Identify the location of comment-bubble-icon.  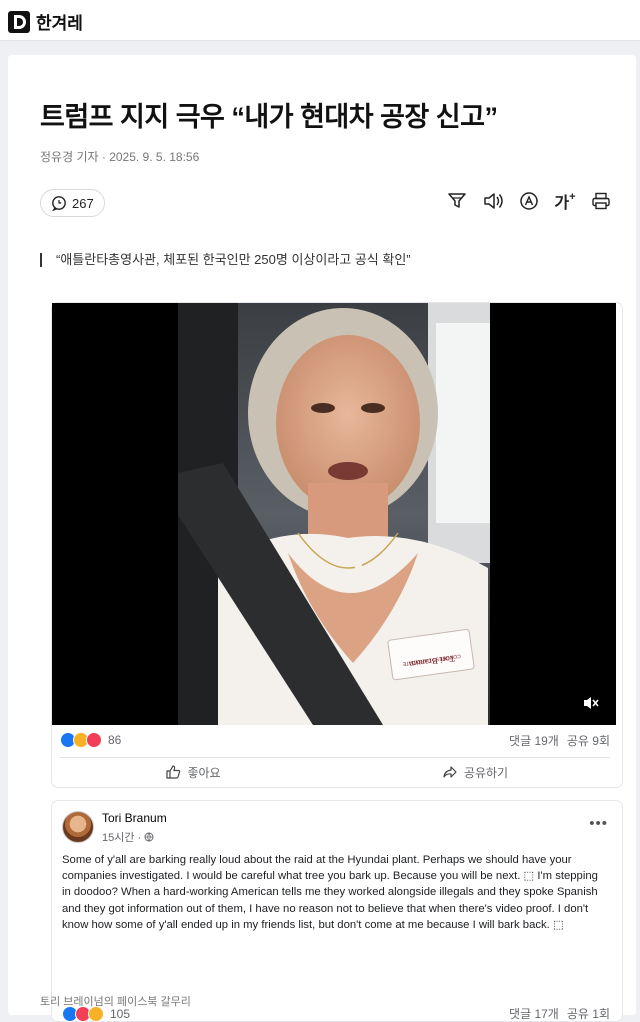
(59, 203).